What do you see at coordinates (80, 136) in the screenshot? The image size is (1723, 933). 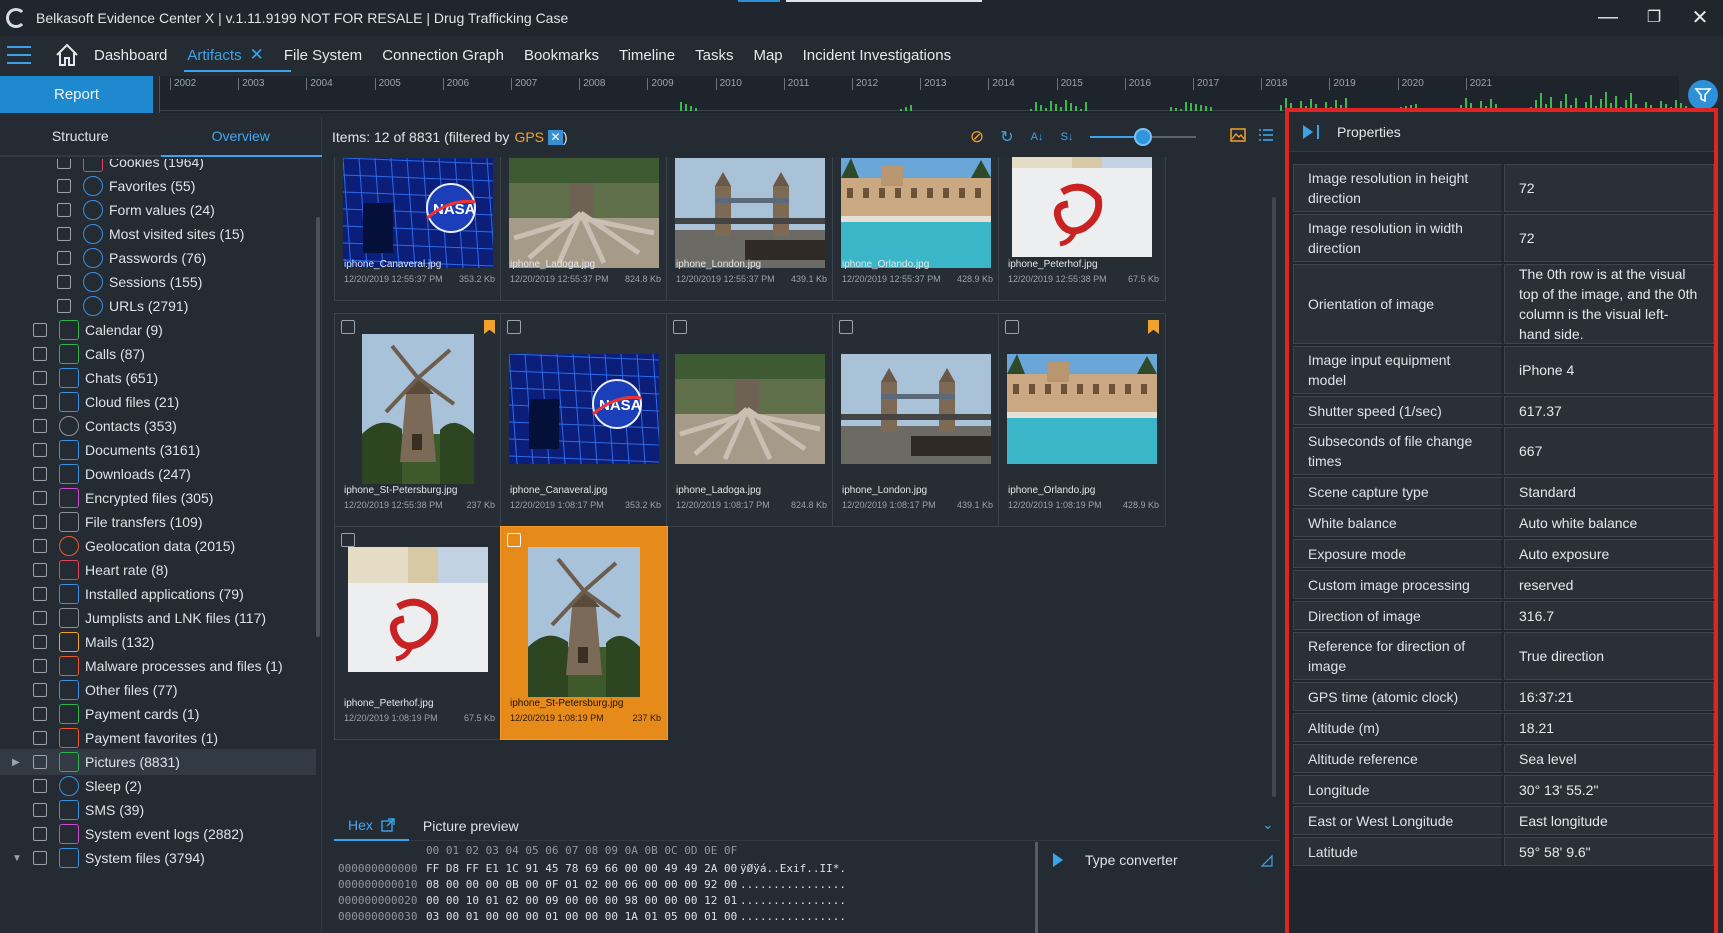 I see `tab-structure: Structure` at bounding box center [80, 136].